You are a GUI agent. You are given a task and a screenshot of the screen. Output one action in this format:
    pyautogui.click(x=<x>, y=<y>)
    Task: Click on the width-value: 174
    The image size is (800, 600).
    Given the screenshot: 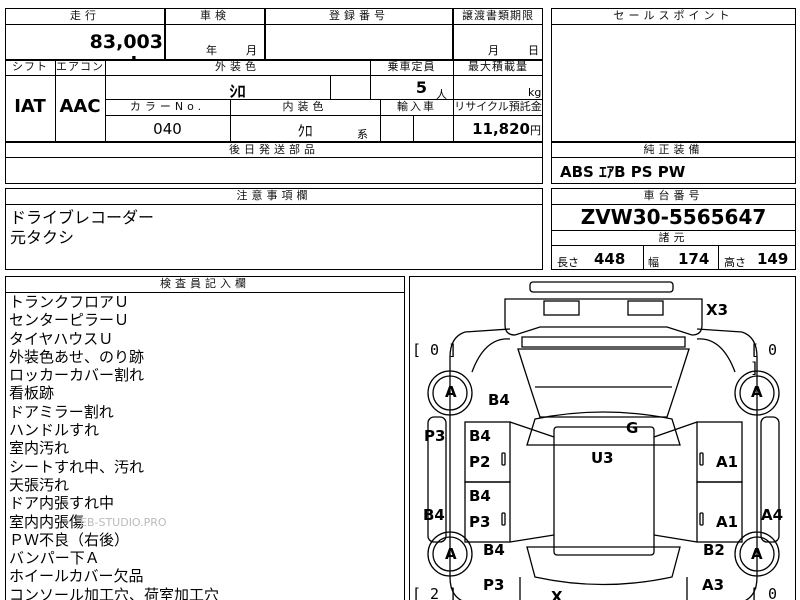 What is the action you would take?
    pyautogui.click(x=694, y=259)
    